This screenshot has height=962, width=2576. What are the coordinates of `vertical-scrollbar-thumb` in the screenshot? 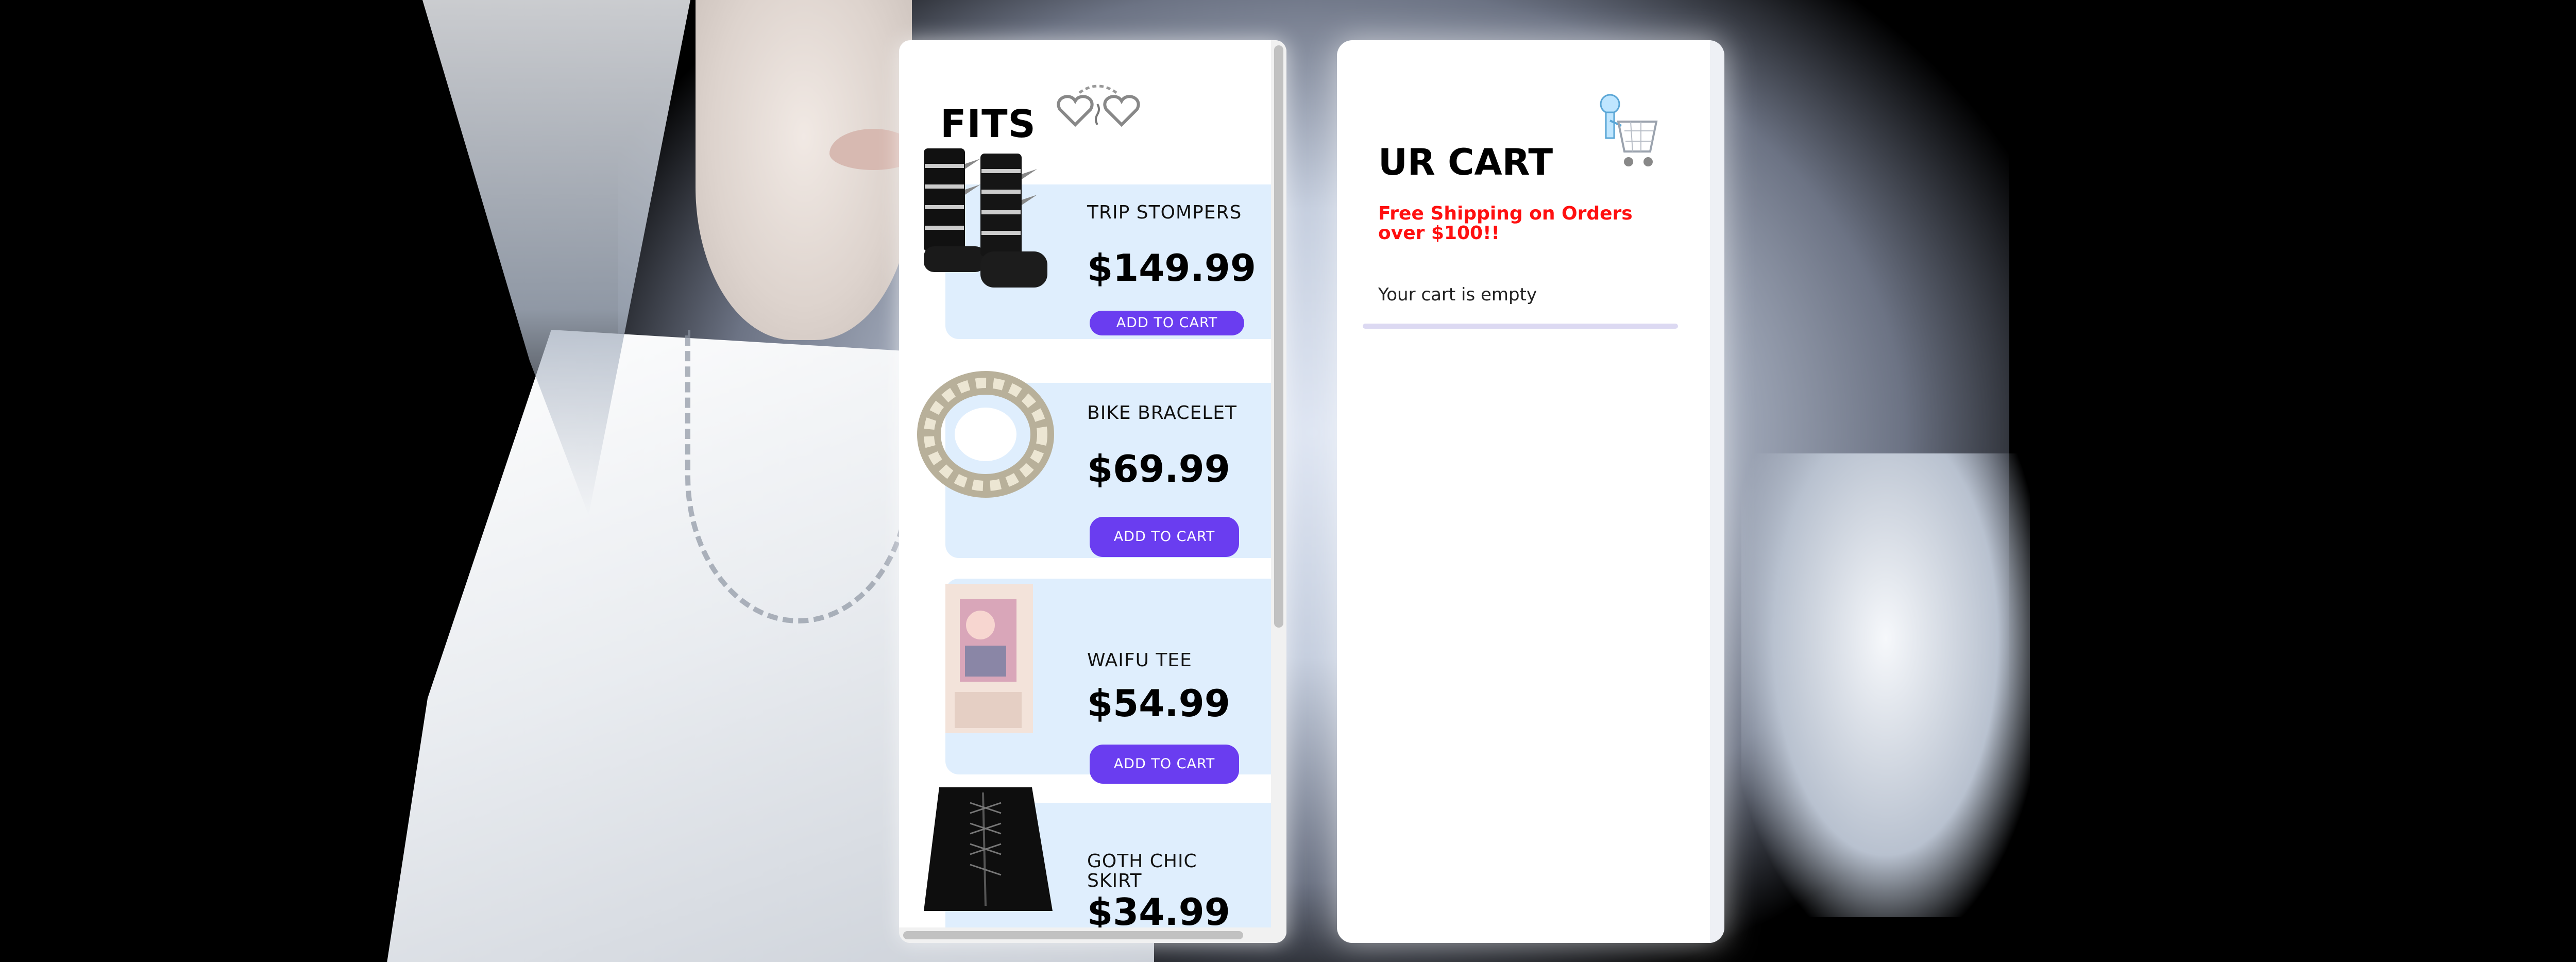 It's located at (1278, 336).